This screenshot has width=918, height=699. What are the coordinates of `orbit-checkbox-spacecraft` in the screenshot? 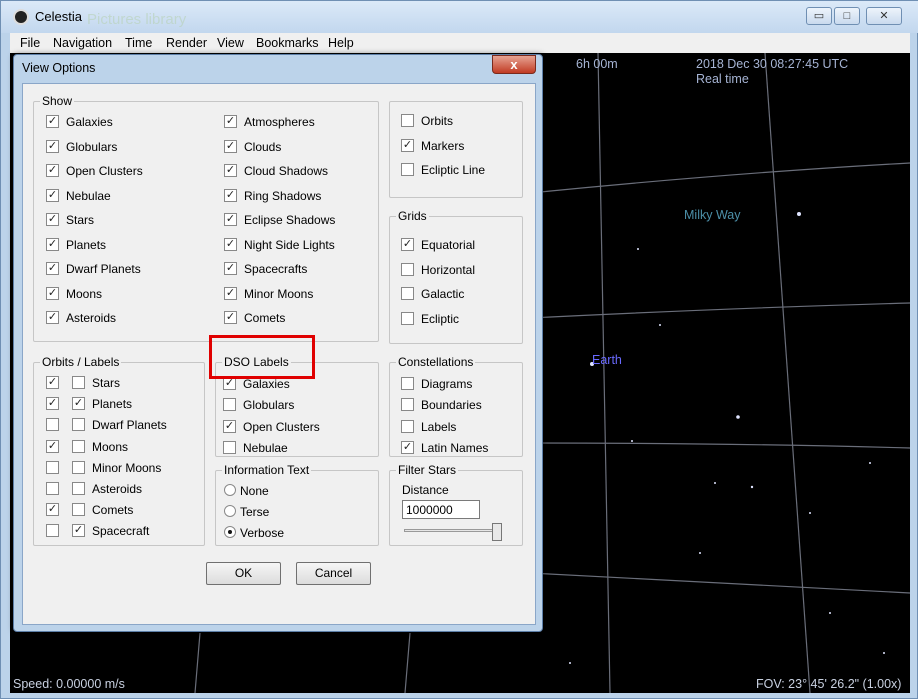 It's located at (52, 531).